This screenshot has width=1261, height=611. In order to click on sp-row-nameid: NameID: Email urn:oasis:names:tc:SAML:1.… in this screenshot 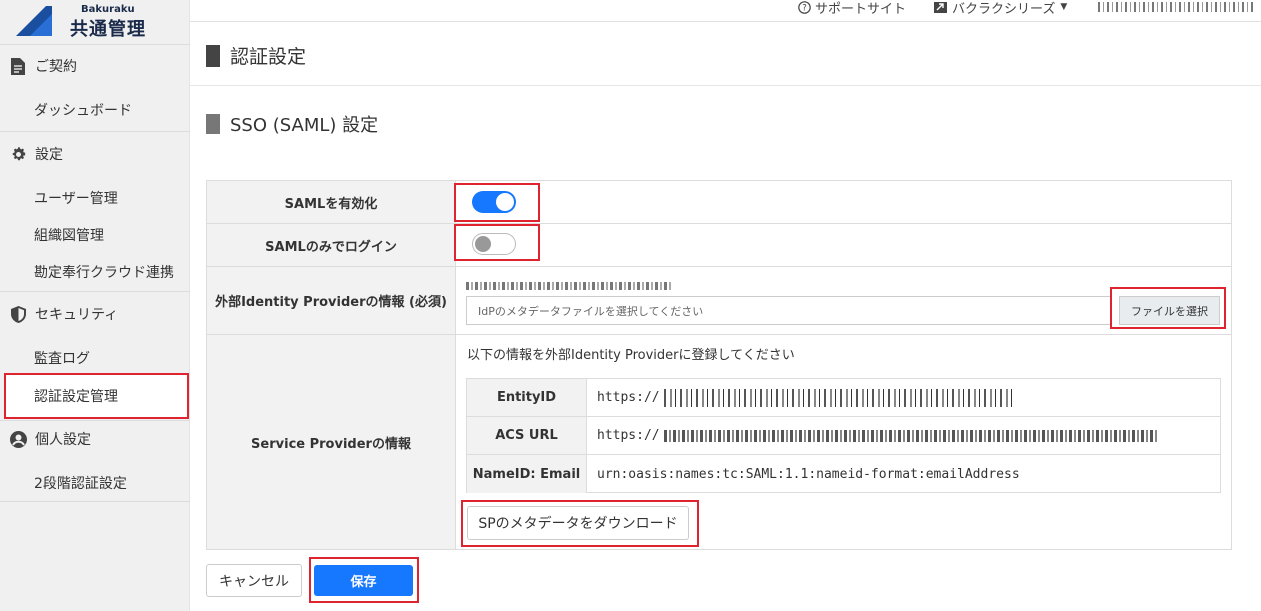, I will do `click(843, 474)`.